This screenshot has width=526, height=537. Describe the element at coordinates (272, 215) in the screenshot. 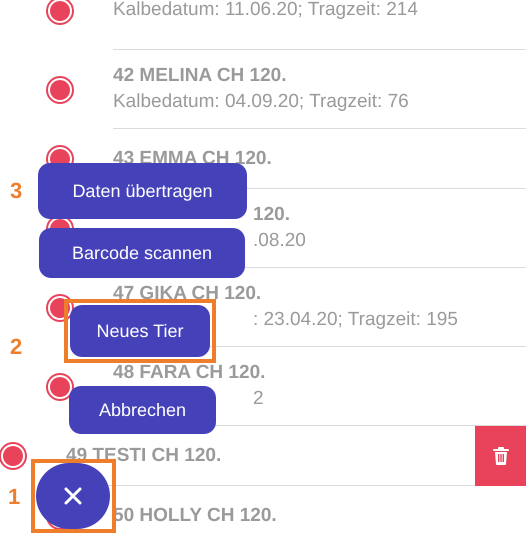

I see `animal-title: 120.` at that location.